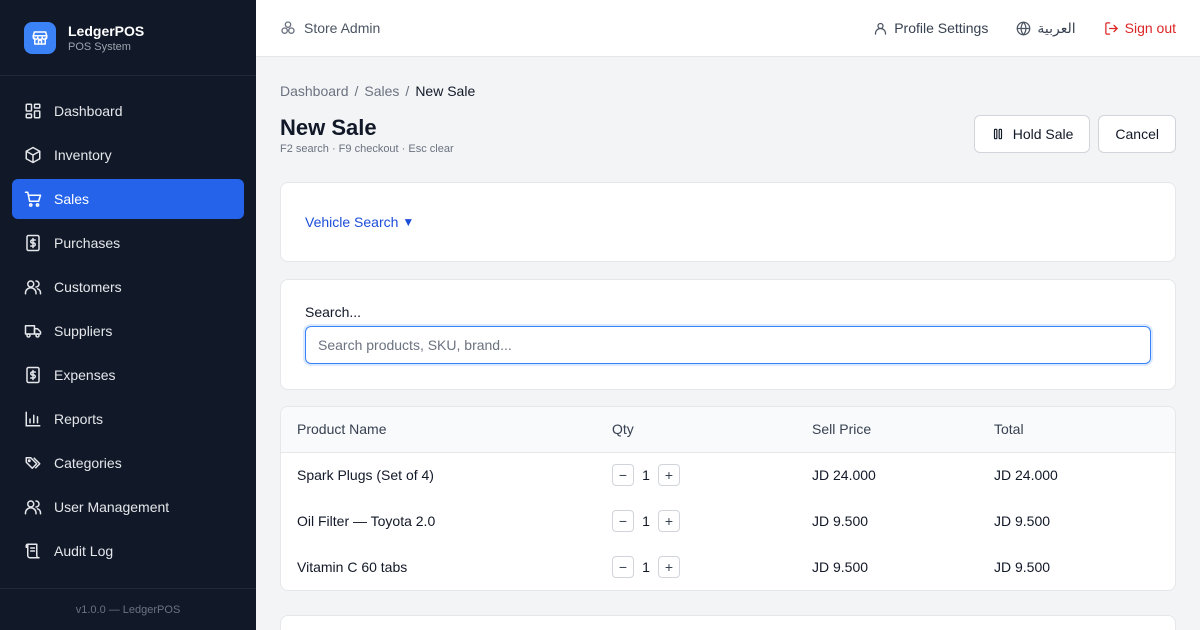  What do you see at coordinates (352, 567) in the screenshot?
I see `product-name: Vitamin C 60 tabs` at bounding box center [352, 567].